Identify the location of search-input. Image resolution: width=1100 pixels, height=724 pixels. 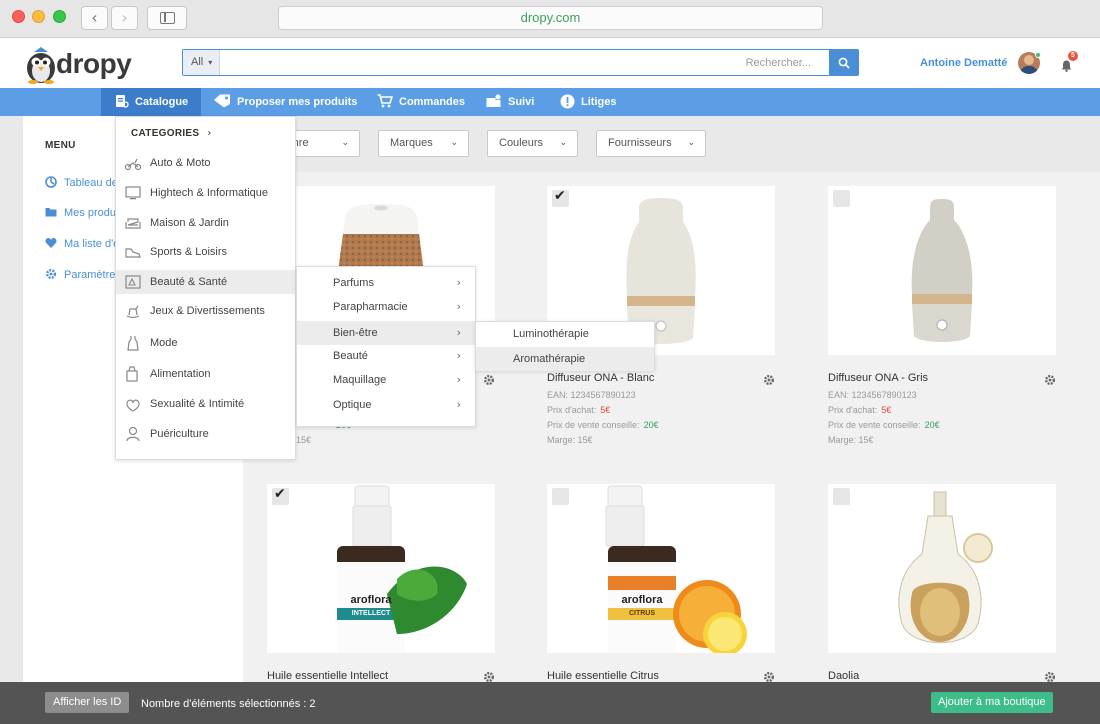
(522, 62).